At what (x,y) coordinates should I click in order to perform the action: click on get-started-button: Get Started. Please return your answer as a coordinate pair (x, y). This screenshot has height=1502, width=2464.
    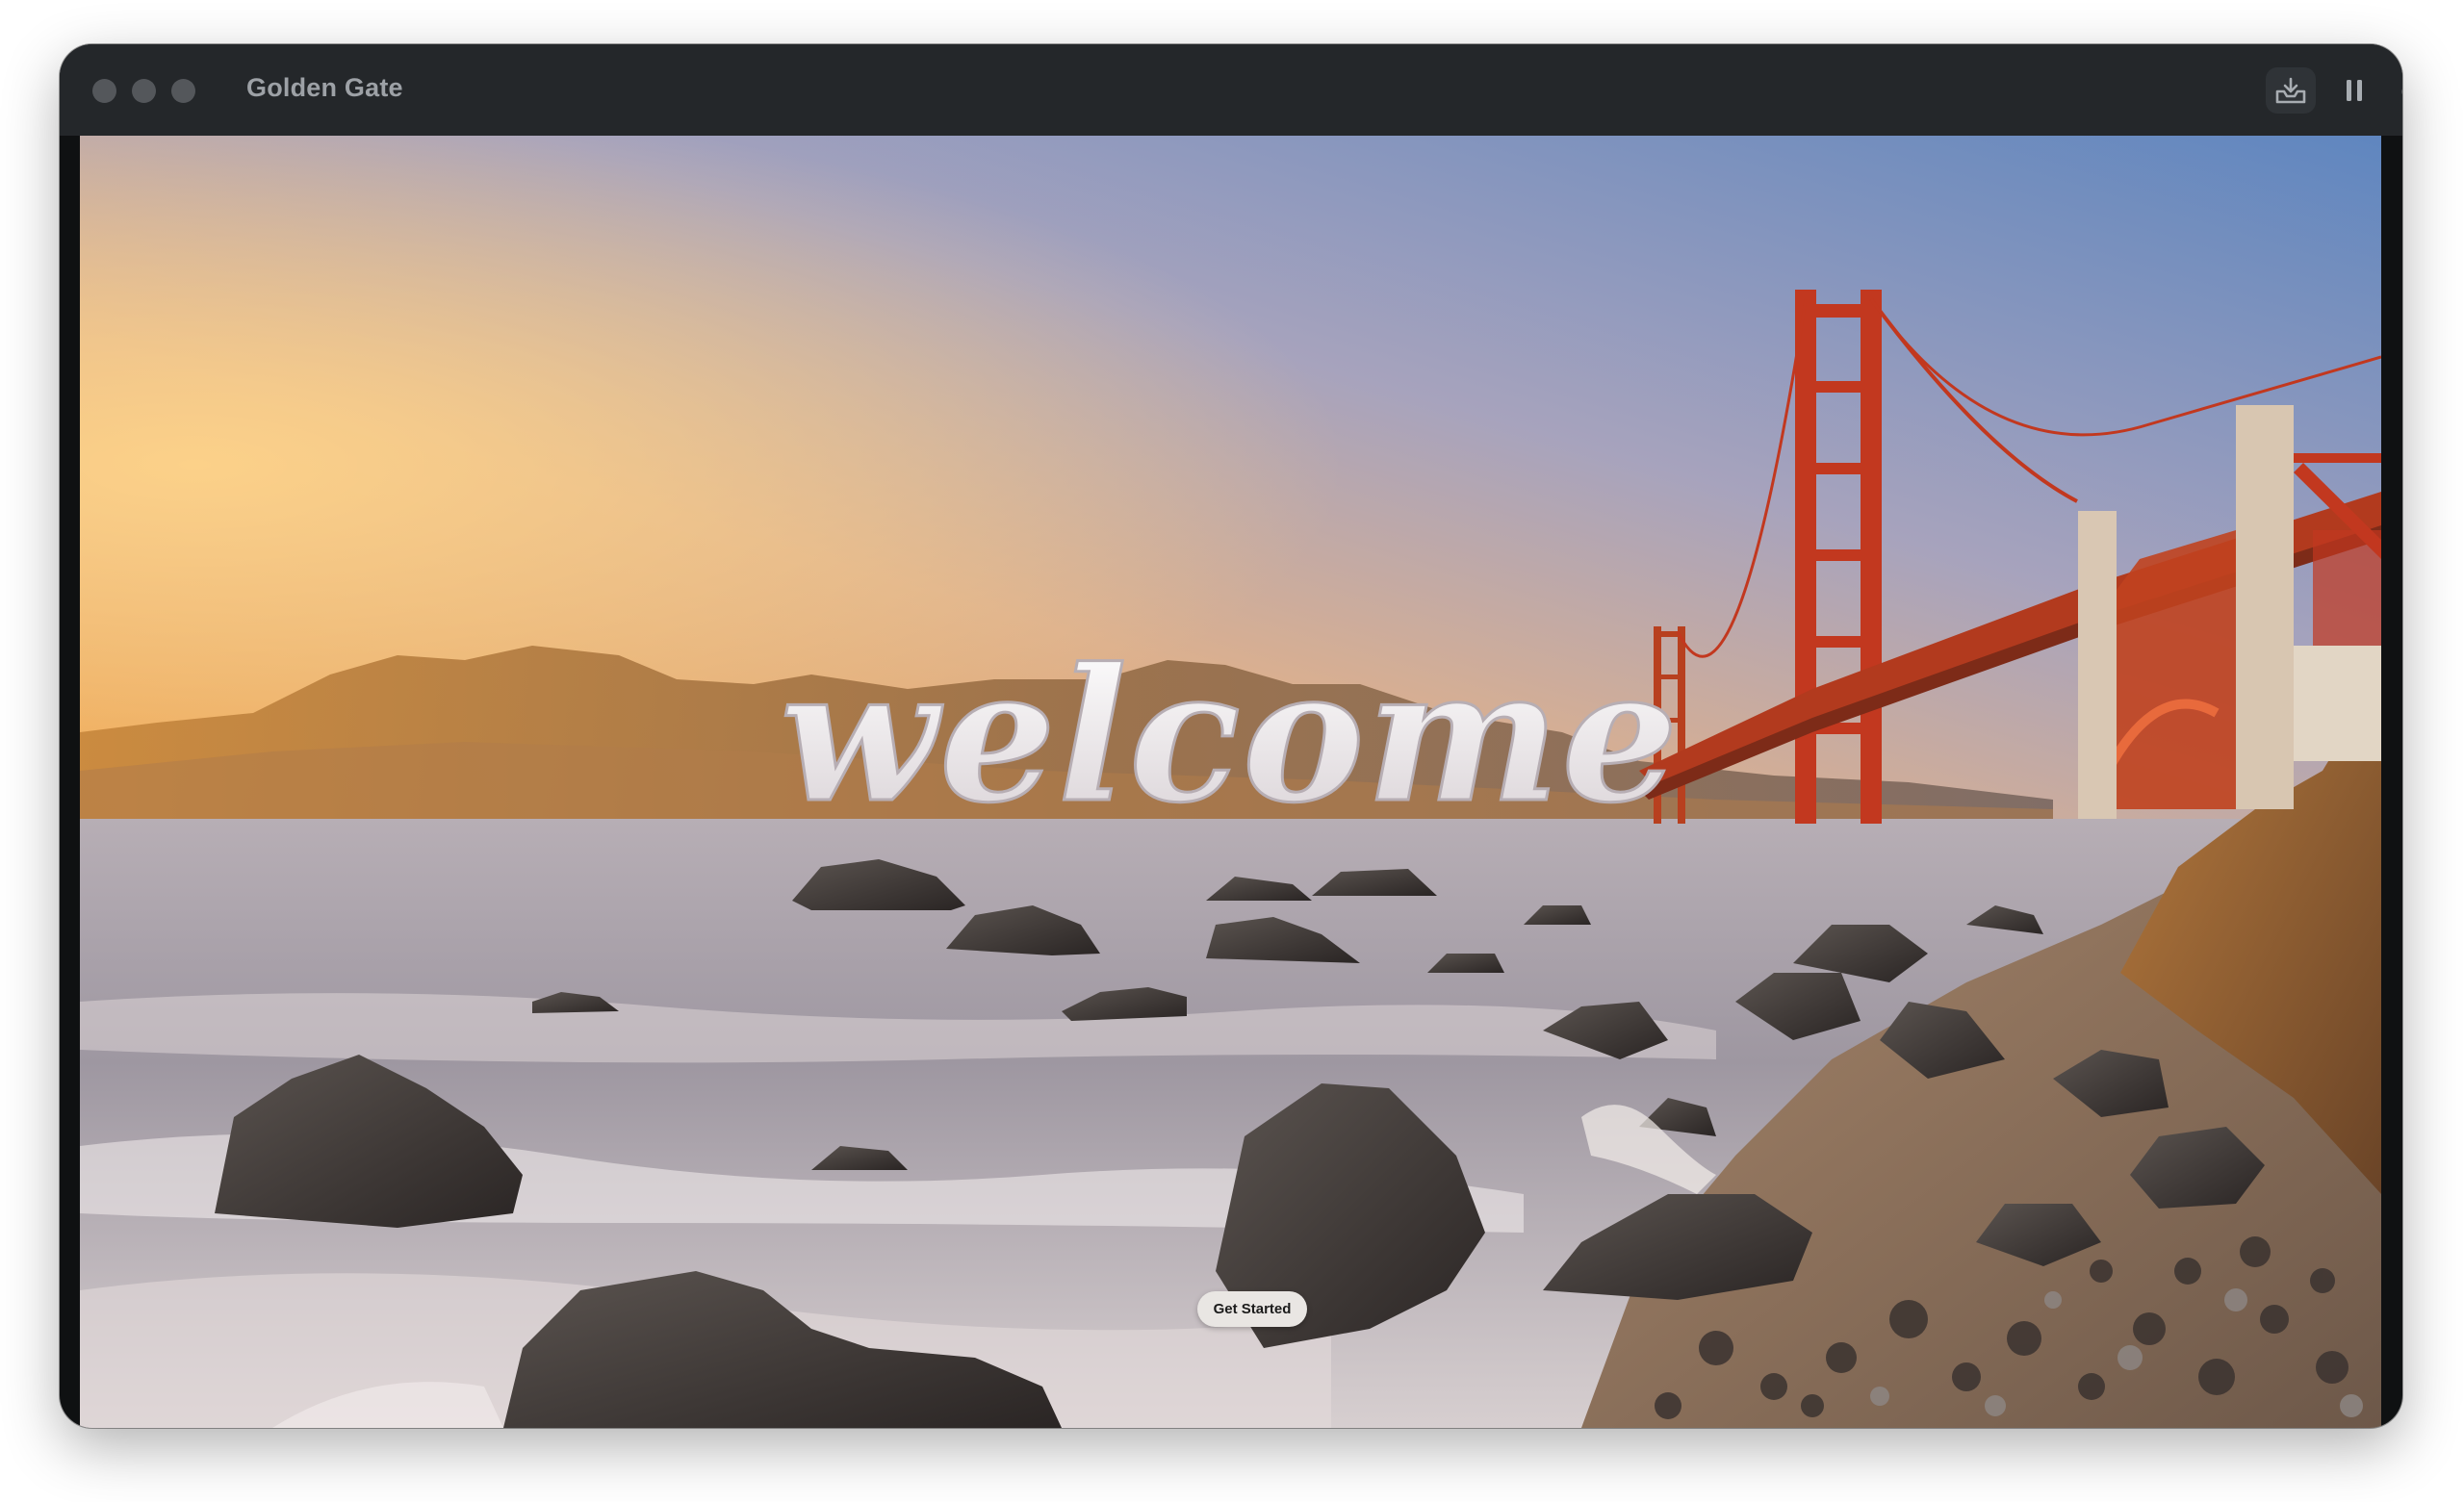
    Looking at the image, I should click on (1252, 1309).